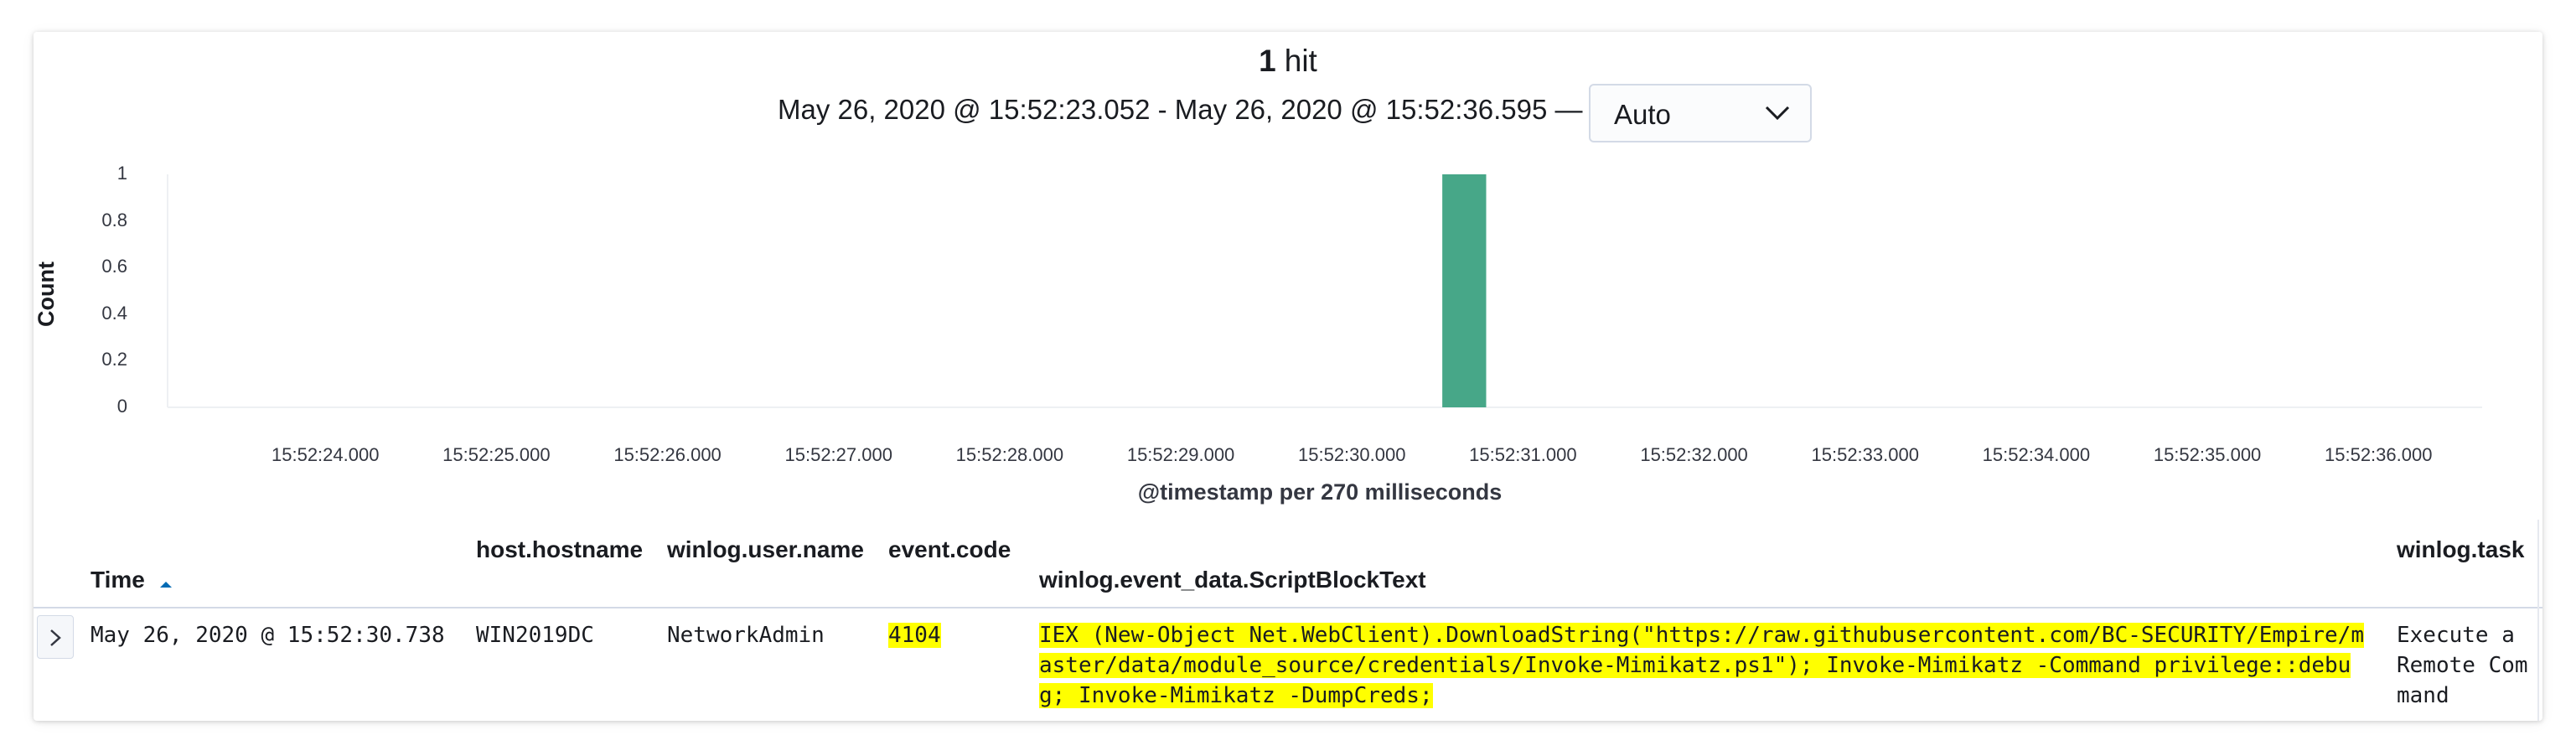 This screenshot has width=2576, height=756. What do you see at coordinates (1865, 454) in the screenshot?
I see `chart-x-tick-label: 15:52:33.000` at bounding box center [1865, 454].